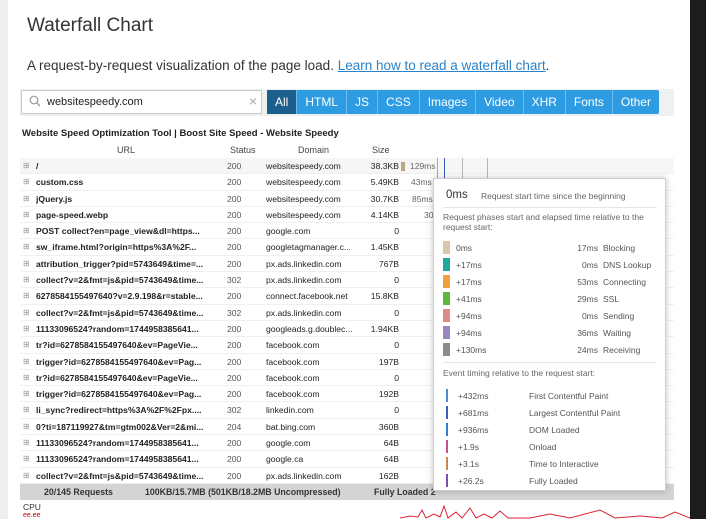 The width and height of the screenshot is (706, 519). What do you see at coordinates (464, 248) in the screenshot?
I see `phase-start: 0ms` at bounding box center [464, 248].